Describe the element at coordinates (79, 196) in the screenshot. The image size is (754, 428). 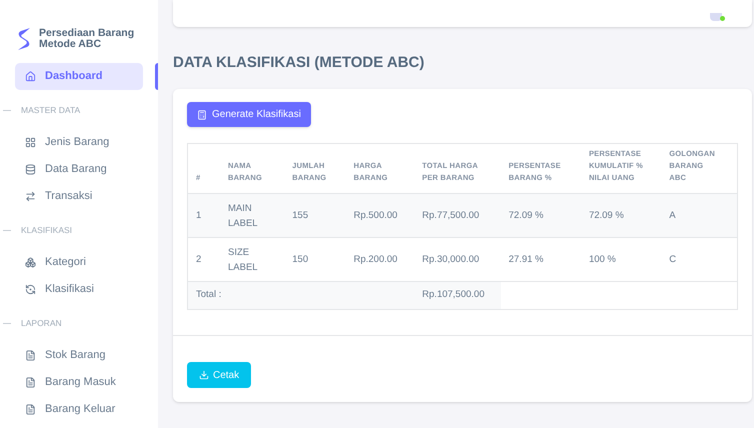
I see `sidebar-item: Transaksi` at that location.